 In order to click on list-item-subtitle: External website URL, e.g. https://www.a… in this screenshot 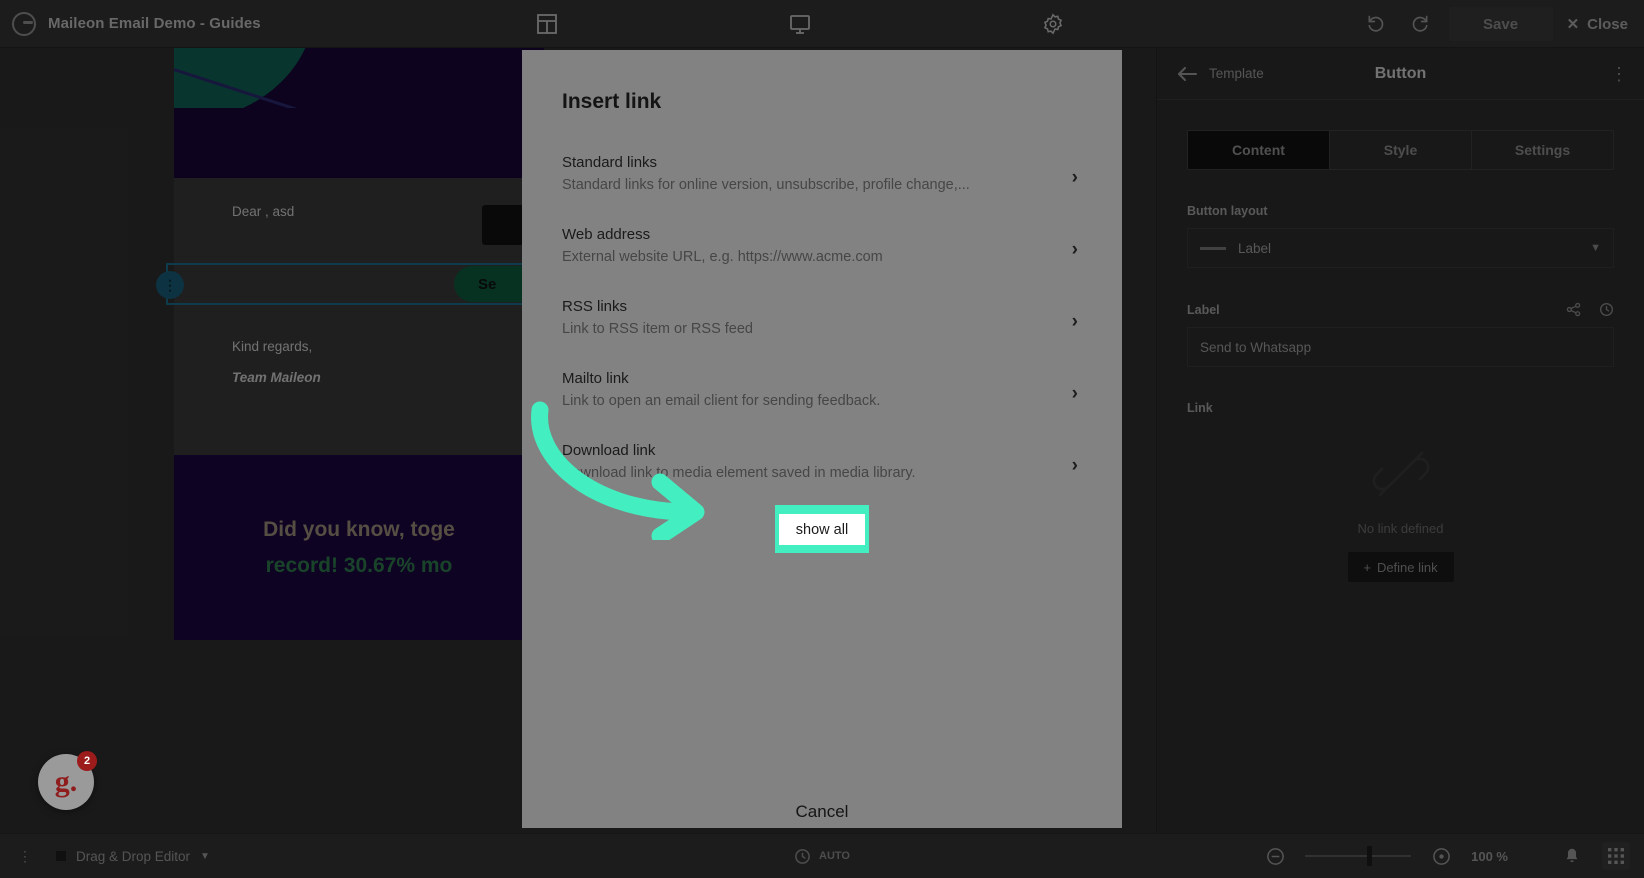, I will do `click(722, 257)`.